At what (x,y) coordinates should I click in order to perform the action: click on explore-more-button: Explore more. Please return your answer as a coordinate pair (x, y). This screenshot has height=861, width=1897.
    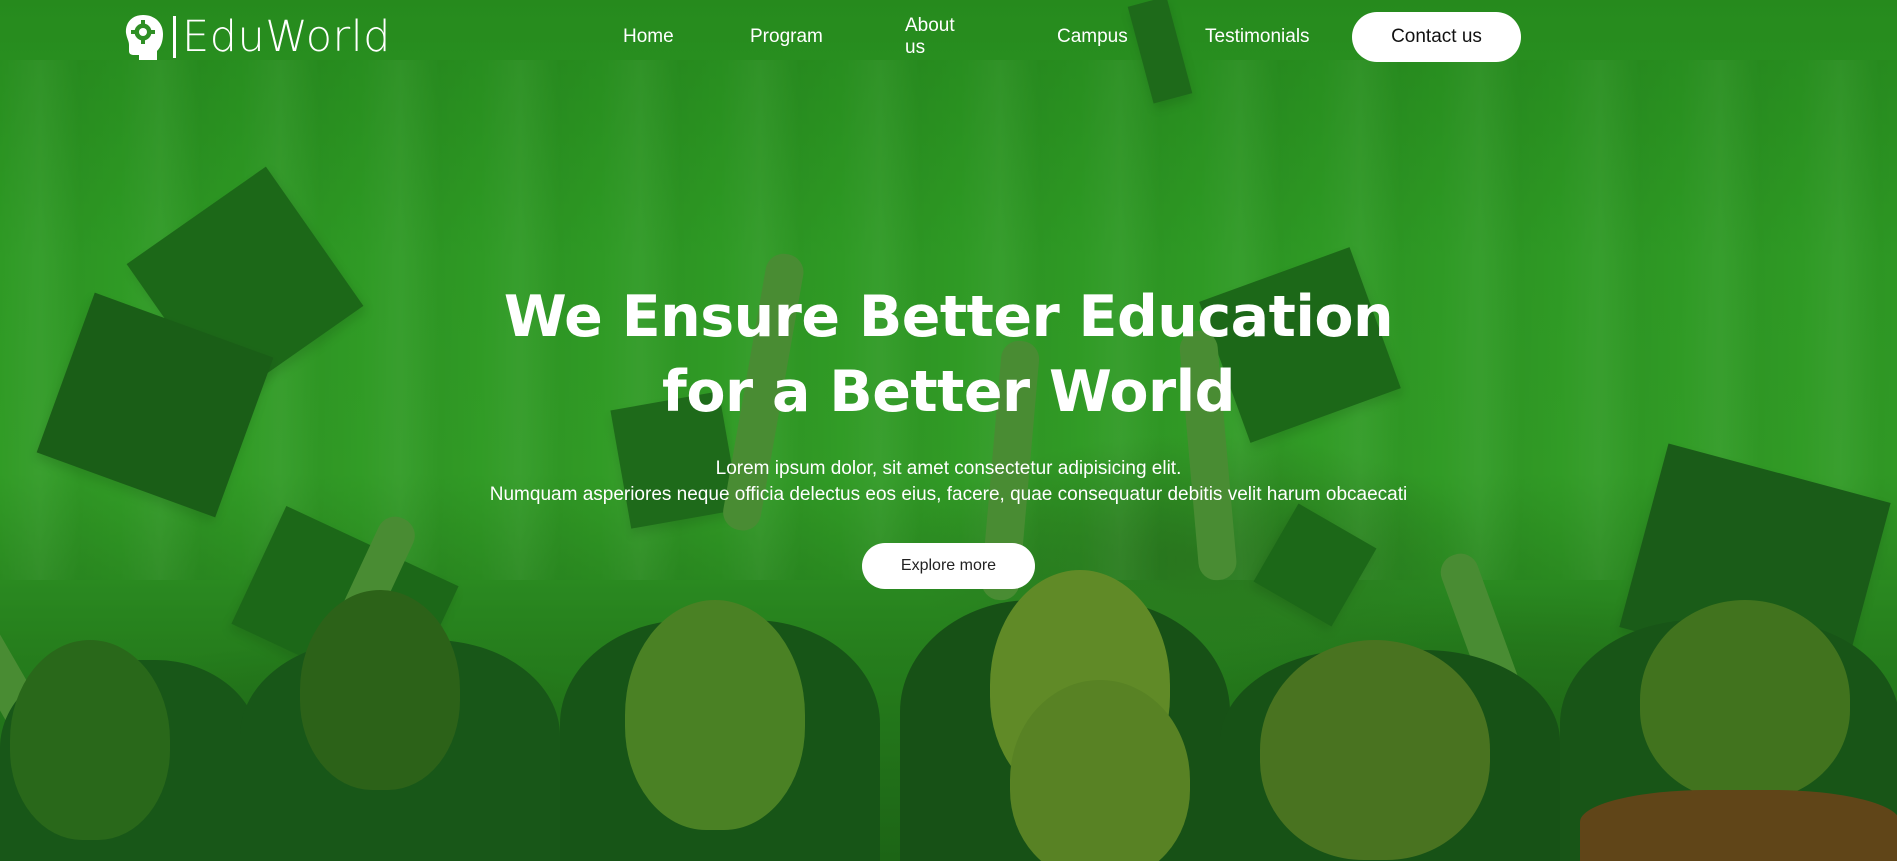
    Looking at the image, I should click on (948, 566).